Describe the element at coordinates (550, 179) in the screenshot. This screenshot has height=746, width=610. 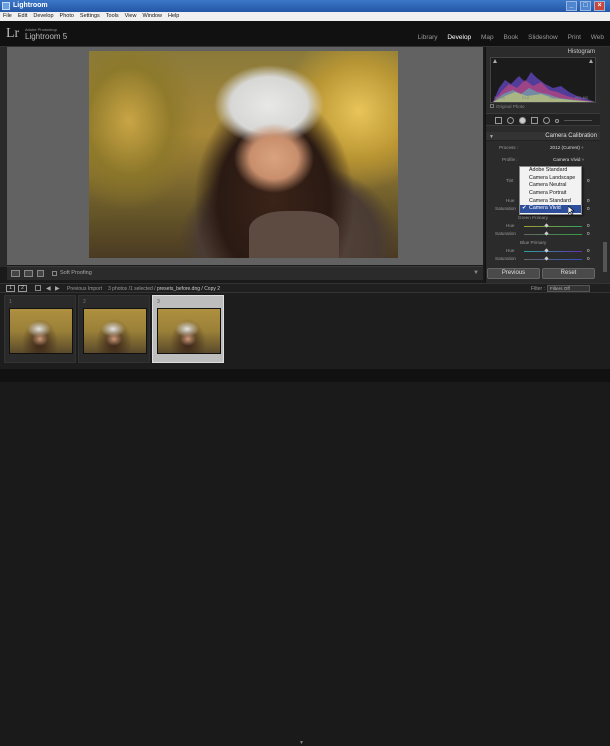
I see `profile-option-camera-landscape: Camera Landscape` at that location.